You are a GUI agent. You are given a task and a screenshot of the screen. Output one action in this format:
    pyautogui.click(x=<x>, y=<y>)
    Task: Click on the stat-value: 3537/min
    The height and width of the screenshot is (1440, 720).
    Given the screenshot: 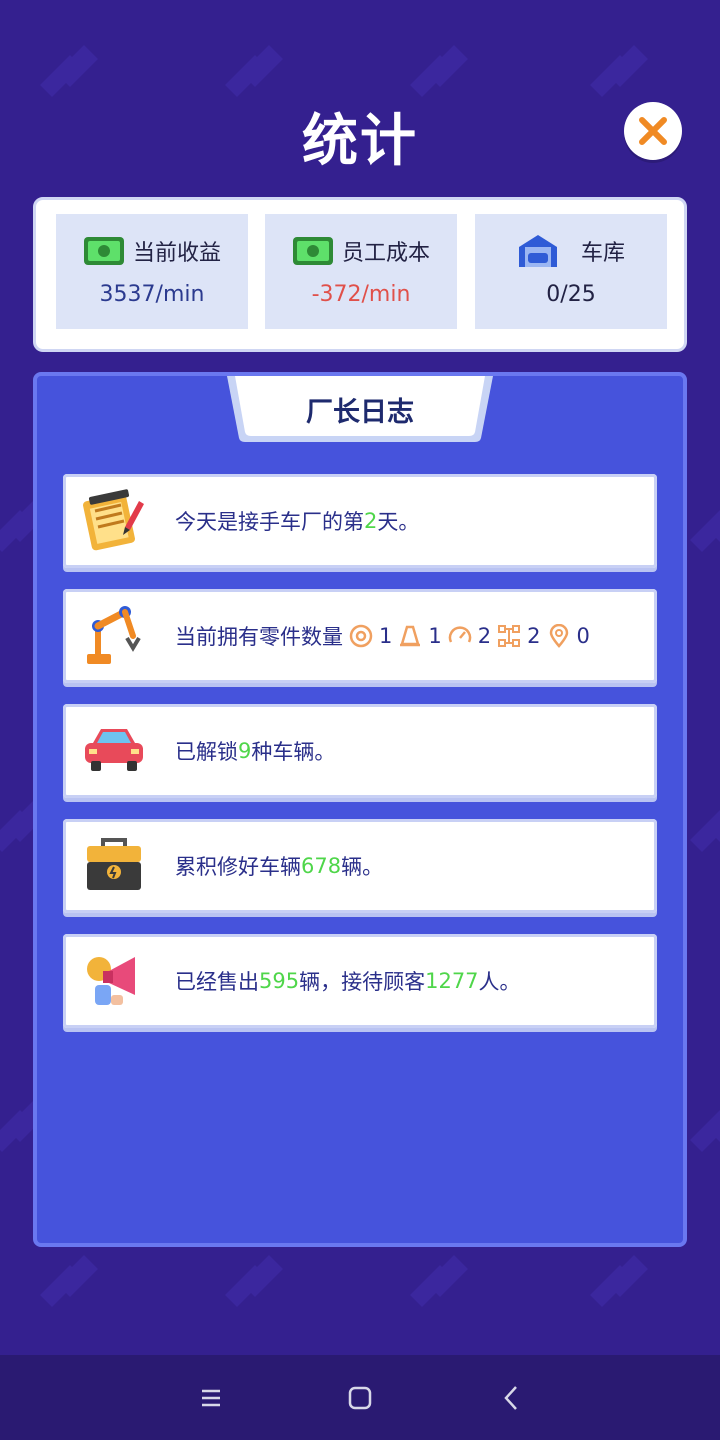 What is the action you would take?
    pyautogui.click(x=152, y=294)
    